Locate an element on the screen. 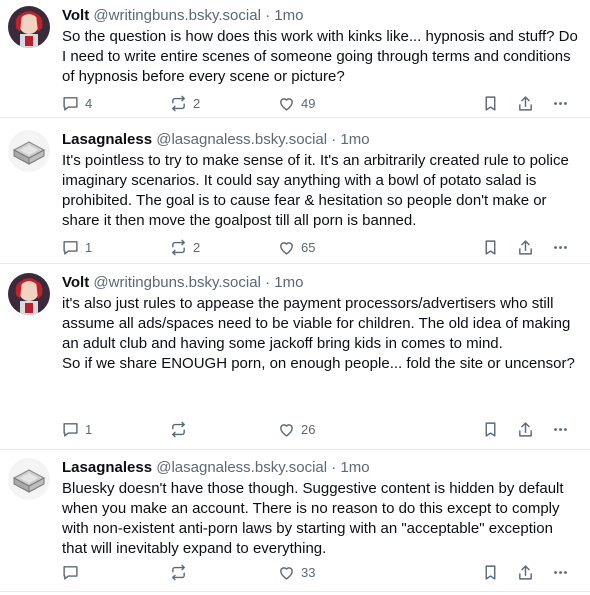 This screenshot has height=595, width=590. like-button: 33 is located at coordinates (296, 572).